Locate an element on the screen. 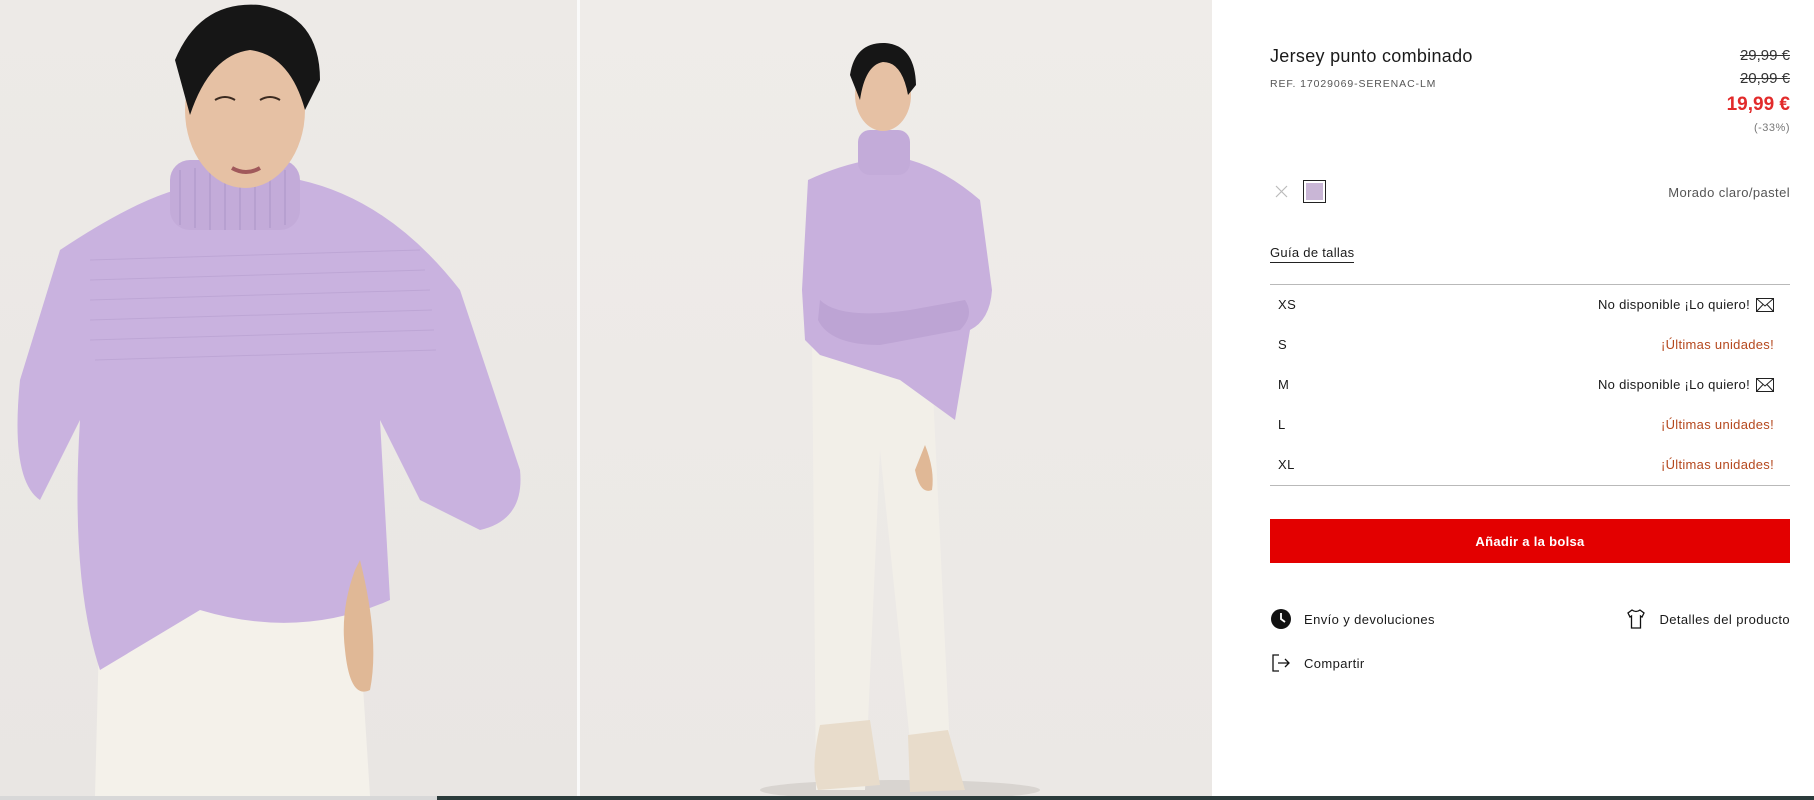 The height and width of the screenshot is (800, 1814). cross-icon is located at coordinates (1281, 191).